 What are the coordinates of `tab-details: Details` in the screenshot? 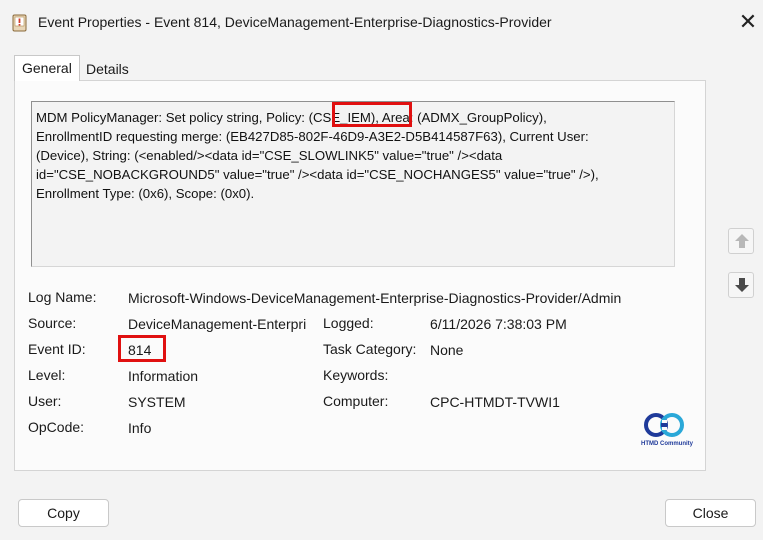 It's located at (107, 69).